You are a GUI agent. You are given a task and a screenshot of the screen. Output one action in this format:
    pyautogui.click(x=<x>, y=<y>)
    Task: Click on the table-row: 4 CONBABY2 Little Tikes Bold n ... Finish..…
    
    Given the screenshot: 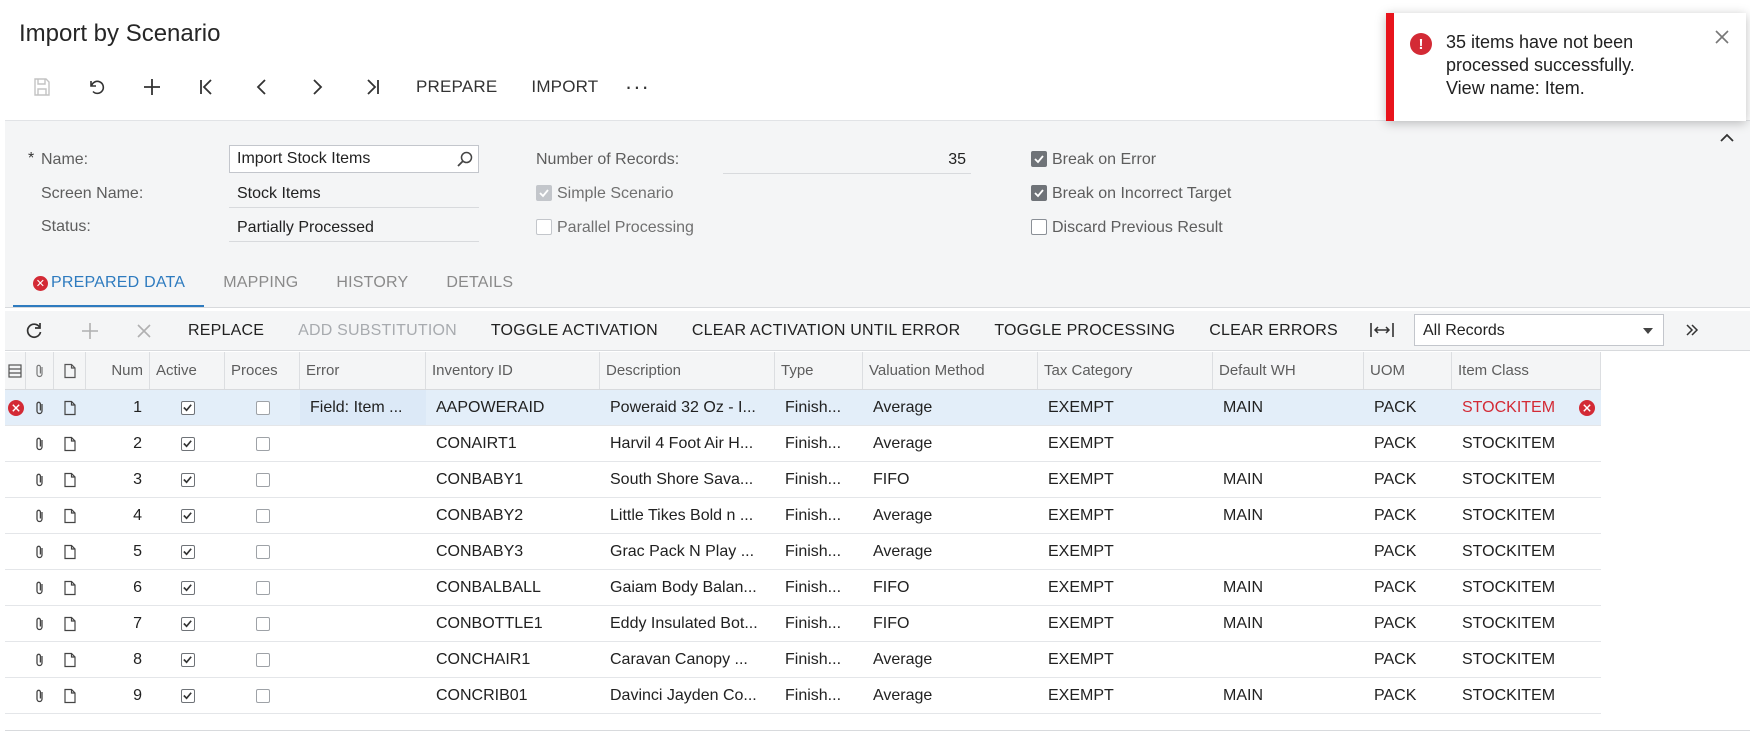 What is the action you would take?
    pyautogui.click(x=803, y=516)
    